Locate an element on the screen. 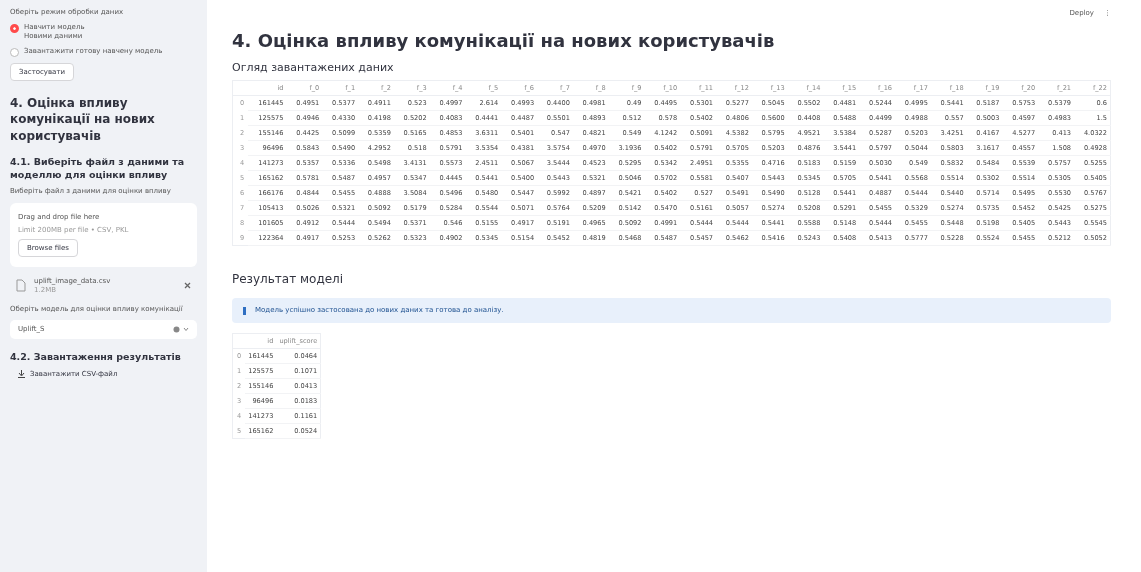 The image size is (1141, 572). download-icon is located at coordinates (21, 373).